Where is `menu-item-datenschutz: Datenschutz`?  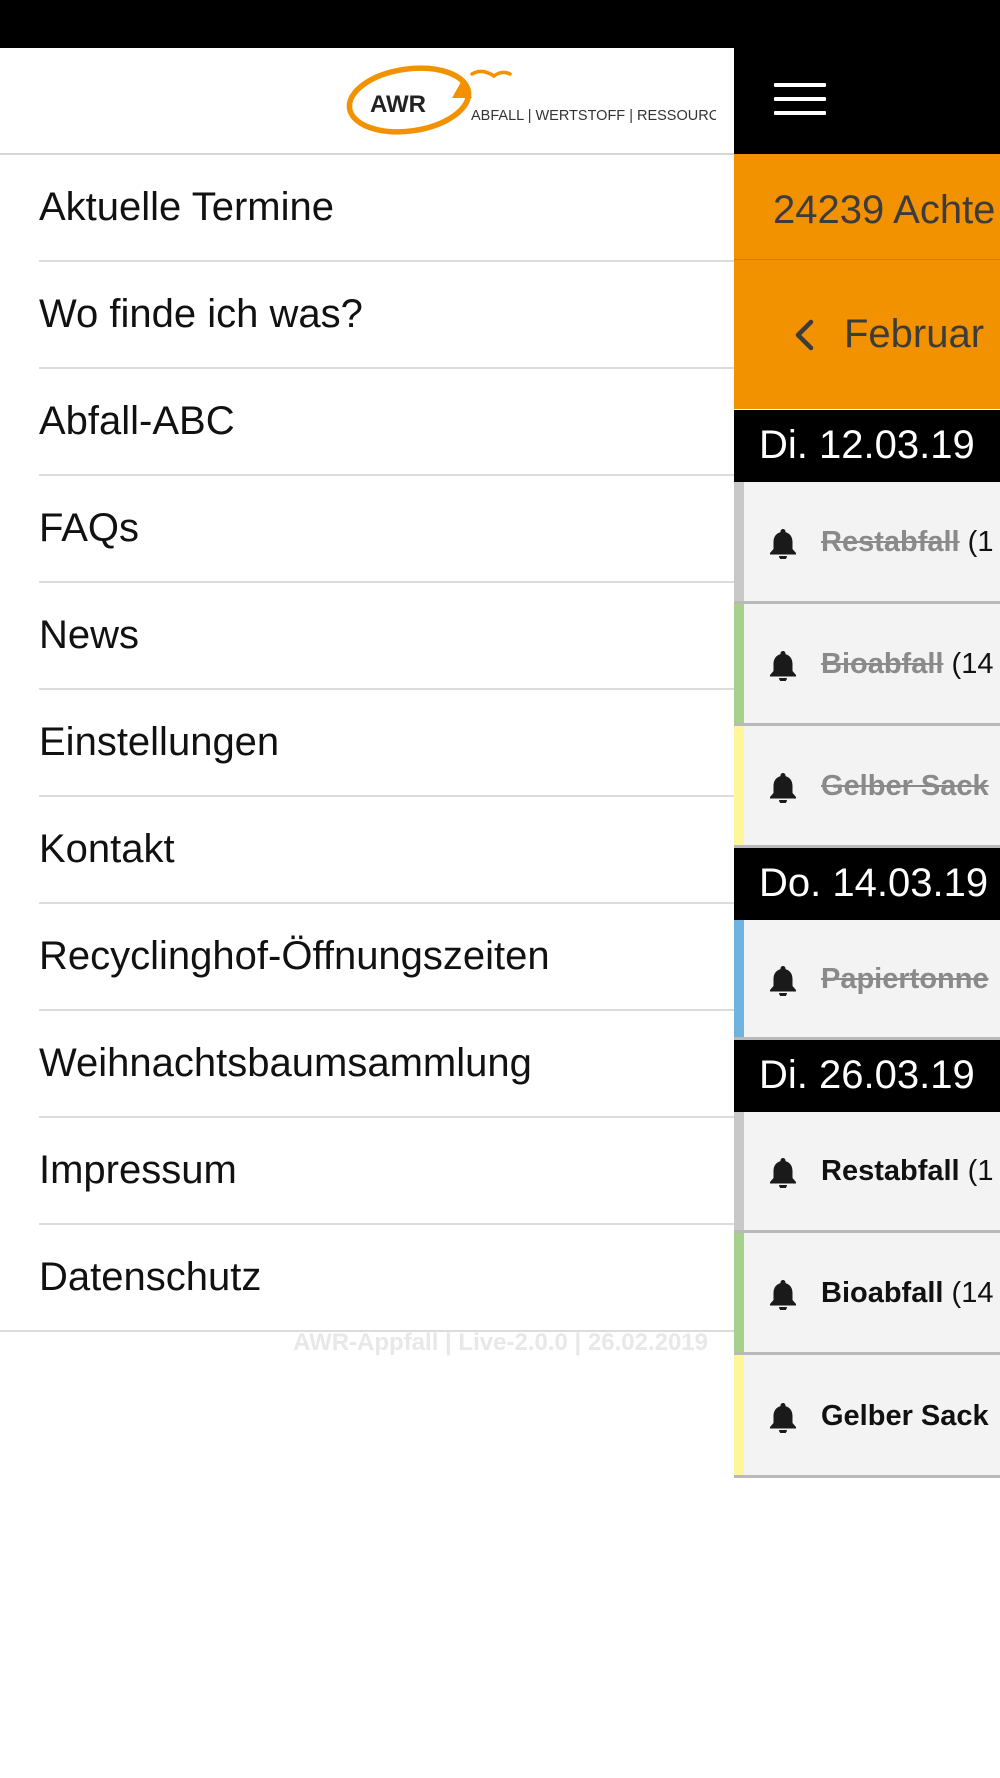
menu-item-datenschutz: Datenschutz is located at coordinates (367, 1278).